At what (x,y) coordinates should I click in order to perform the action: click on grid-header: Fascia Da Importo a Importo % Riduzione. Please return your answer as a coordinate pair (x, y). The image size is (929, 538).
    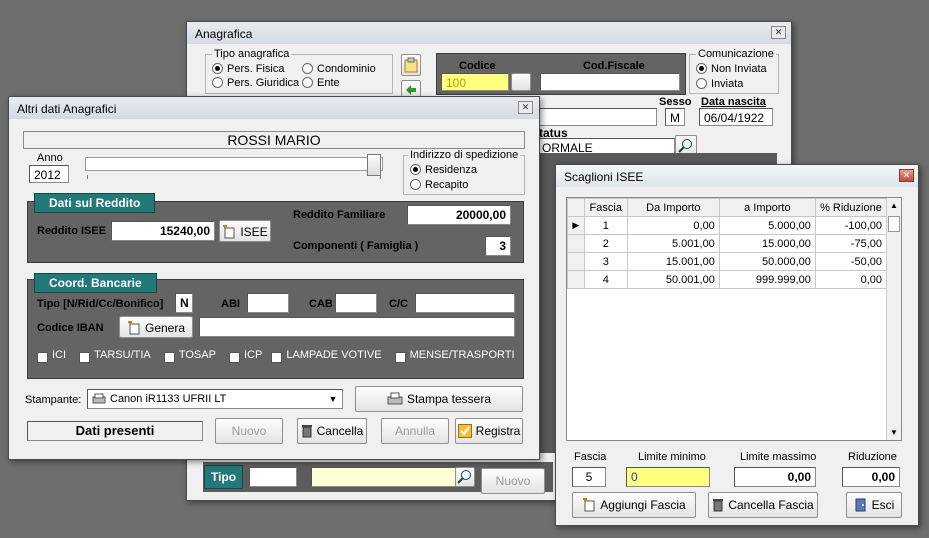
    Looking at the image, I should click on (727, 207).